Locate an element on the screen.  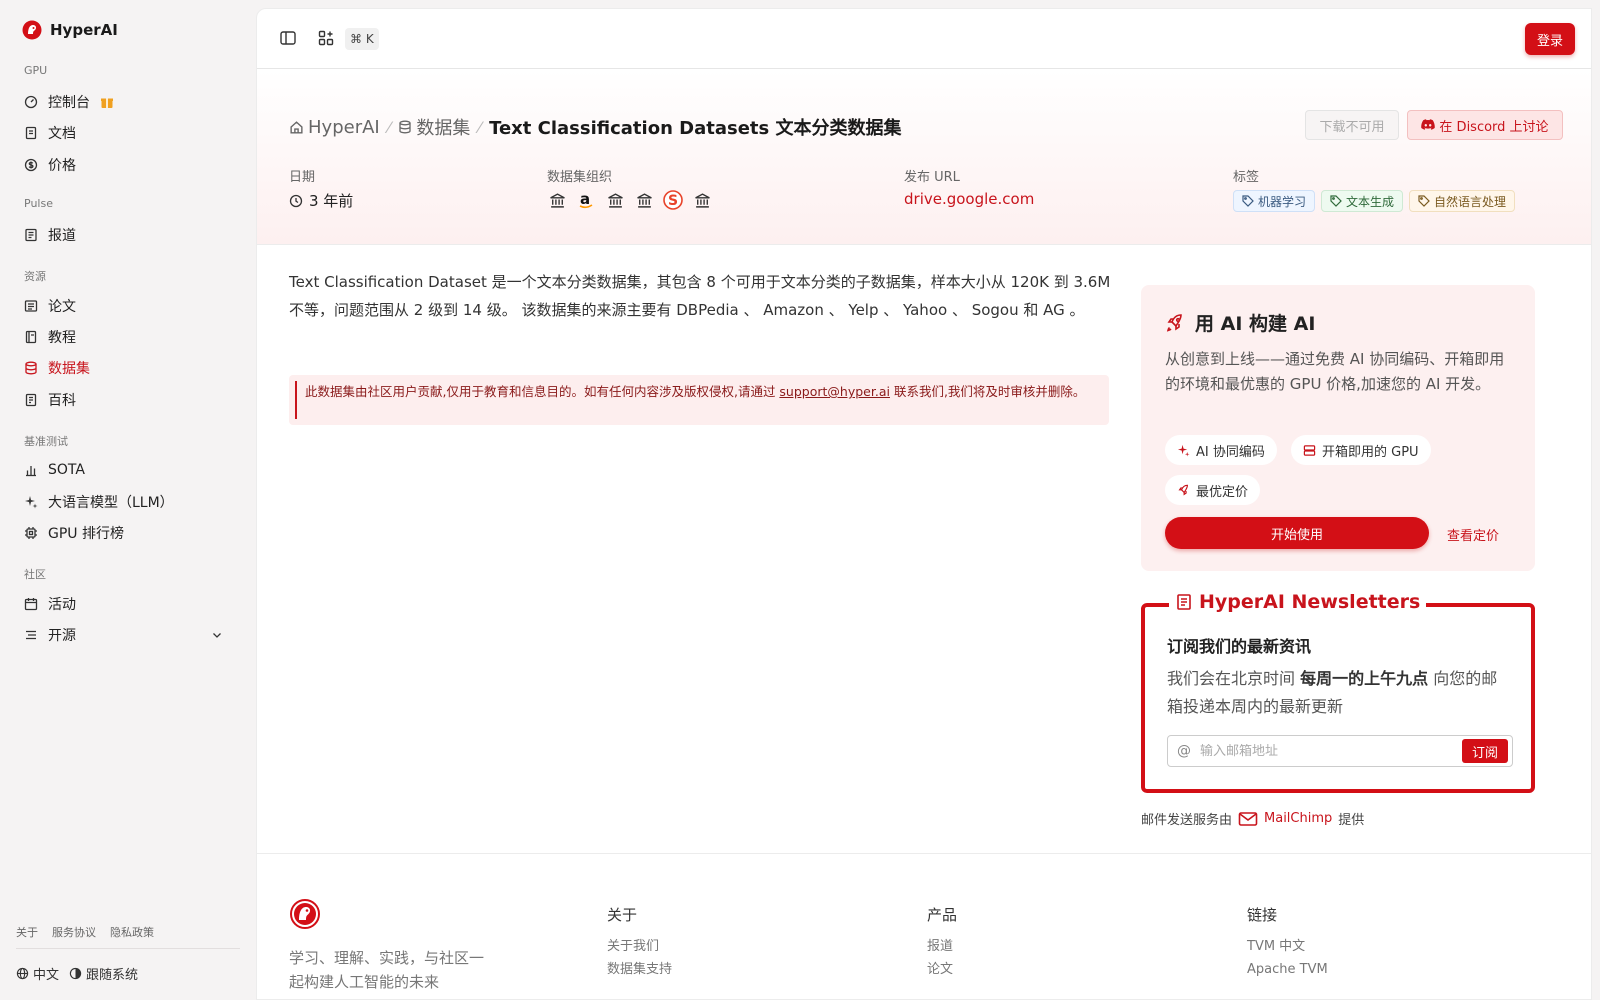
apps-icon is located at coordinates (326, 38).